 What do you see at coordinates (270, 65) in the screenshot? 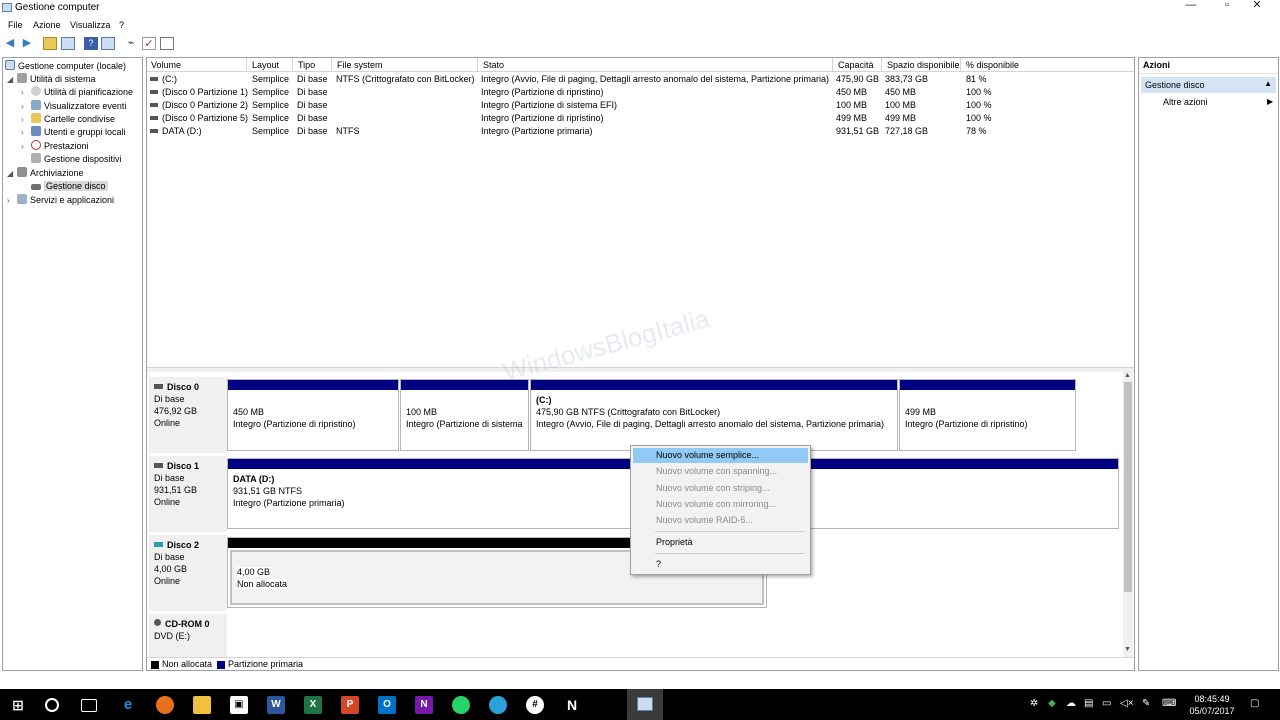
I see `column-layout: Layout` at bounding box center [270, 65].